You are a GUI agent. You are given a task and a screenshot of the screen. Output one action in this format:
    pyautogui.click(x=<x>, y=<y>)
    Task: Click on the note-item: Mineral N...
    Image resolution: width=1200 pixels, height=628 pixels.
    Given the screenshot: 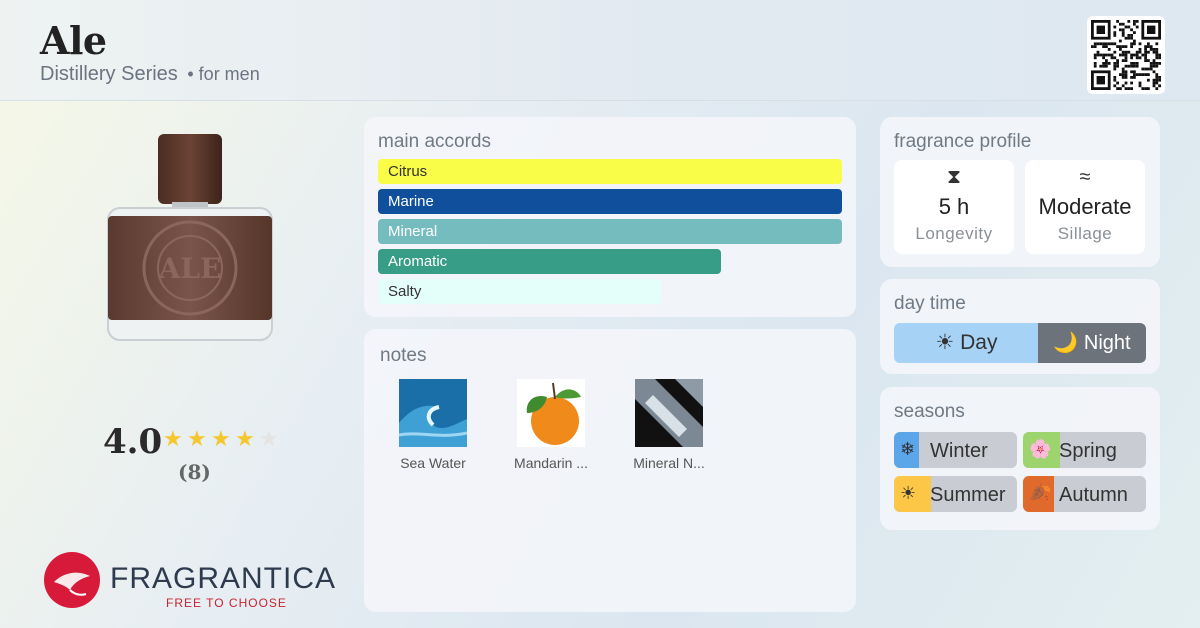 What is the action you would take?
    pyautogui.click(x=669, y=425)
    